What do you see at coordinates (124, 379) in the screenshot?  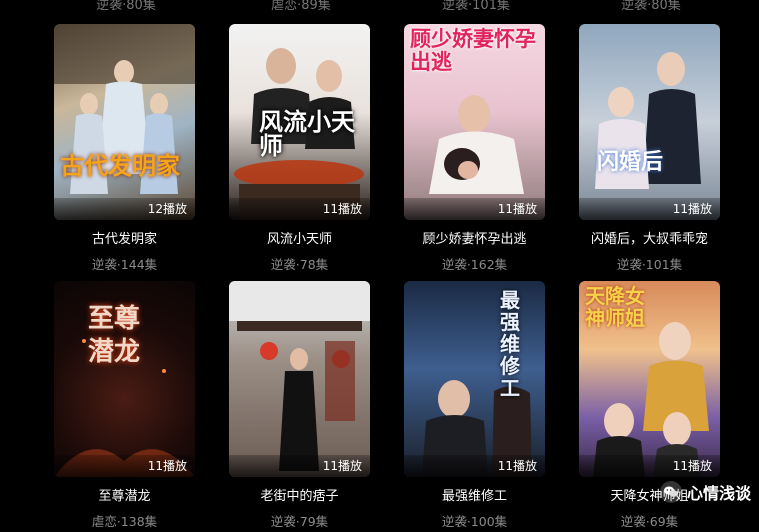 I see `poster-image: 至尊潜龙 11播放` at bounding box center [124, 379].